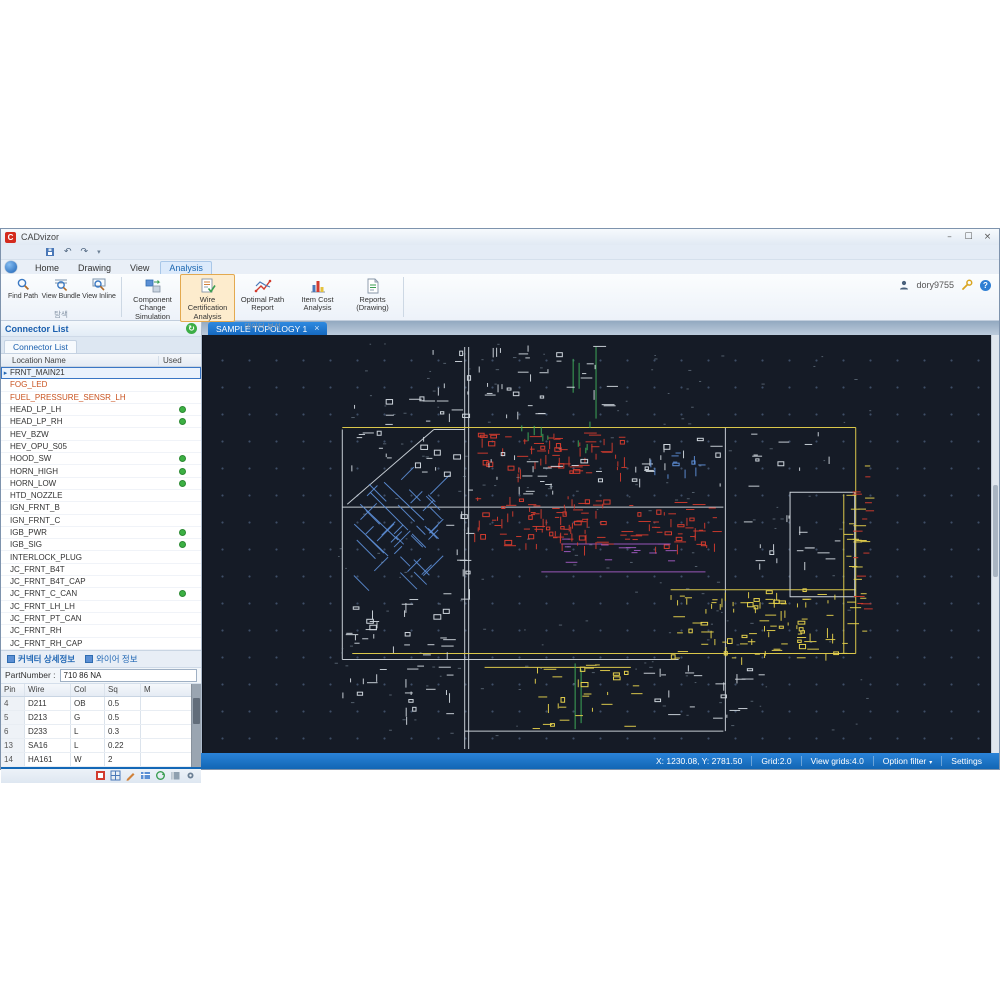  Describe the element at coordinates (128, 675) in the screenshot. I see `partnumber-field: 710 86 NA` at that location.